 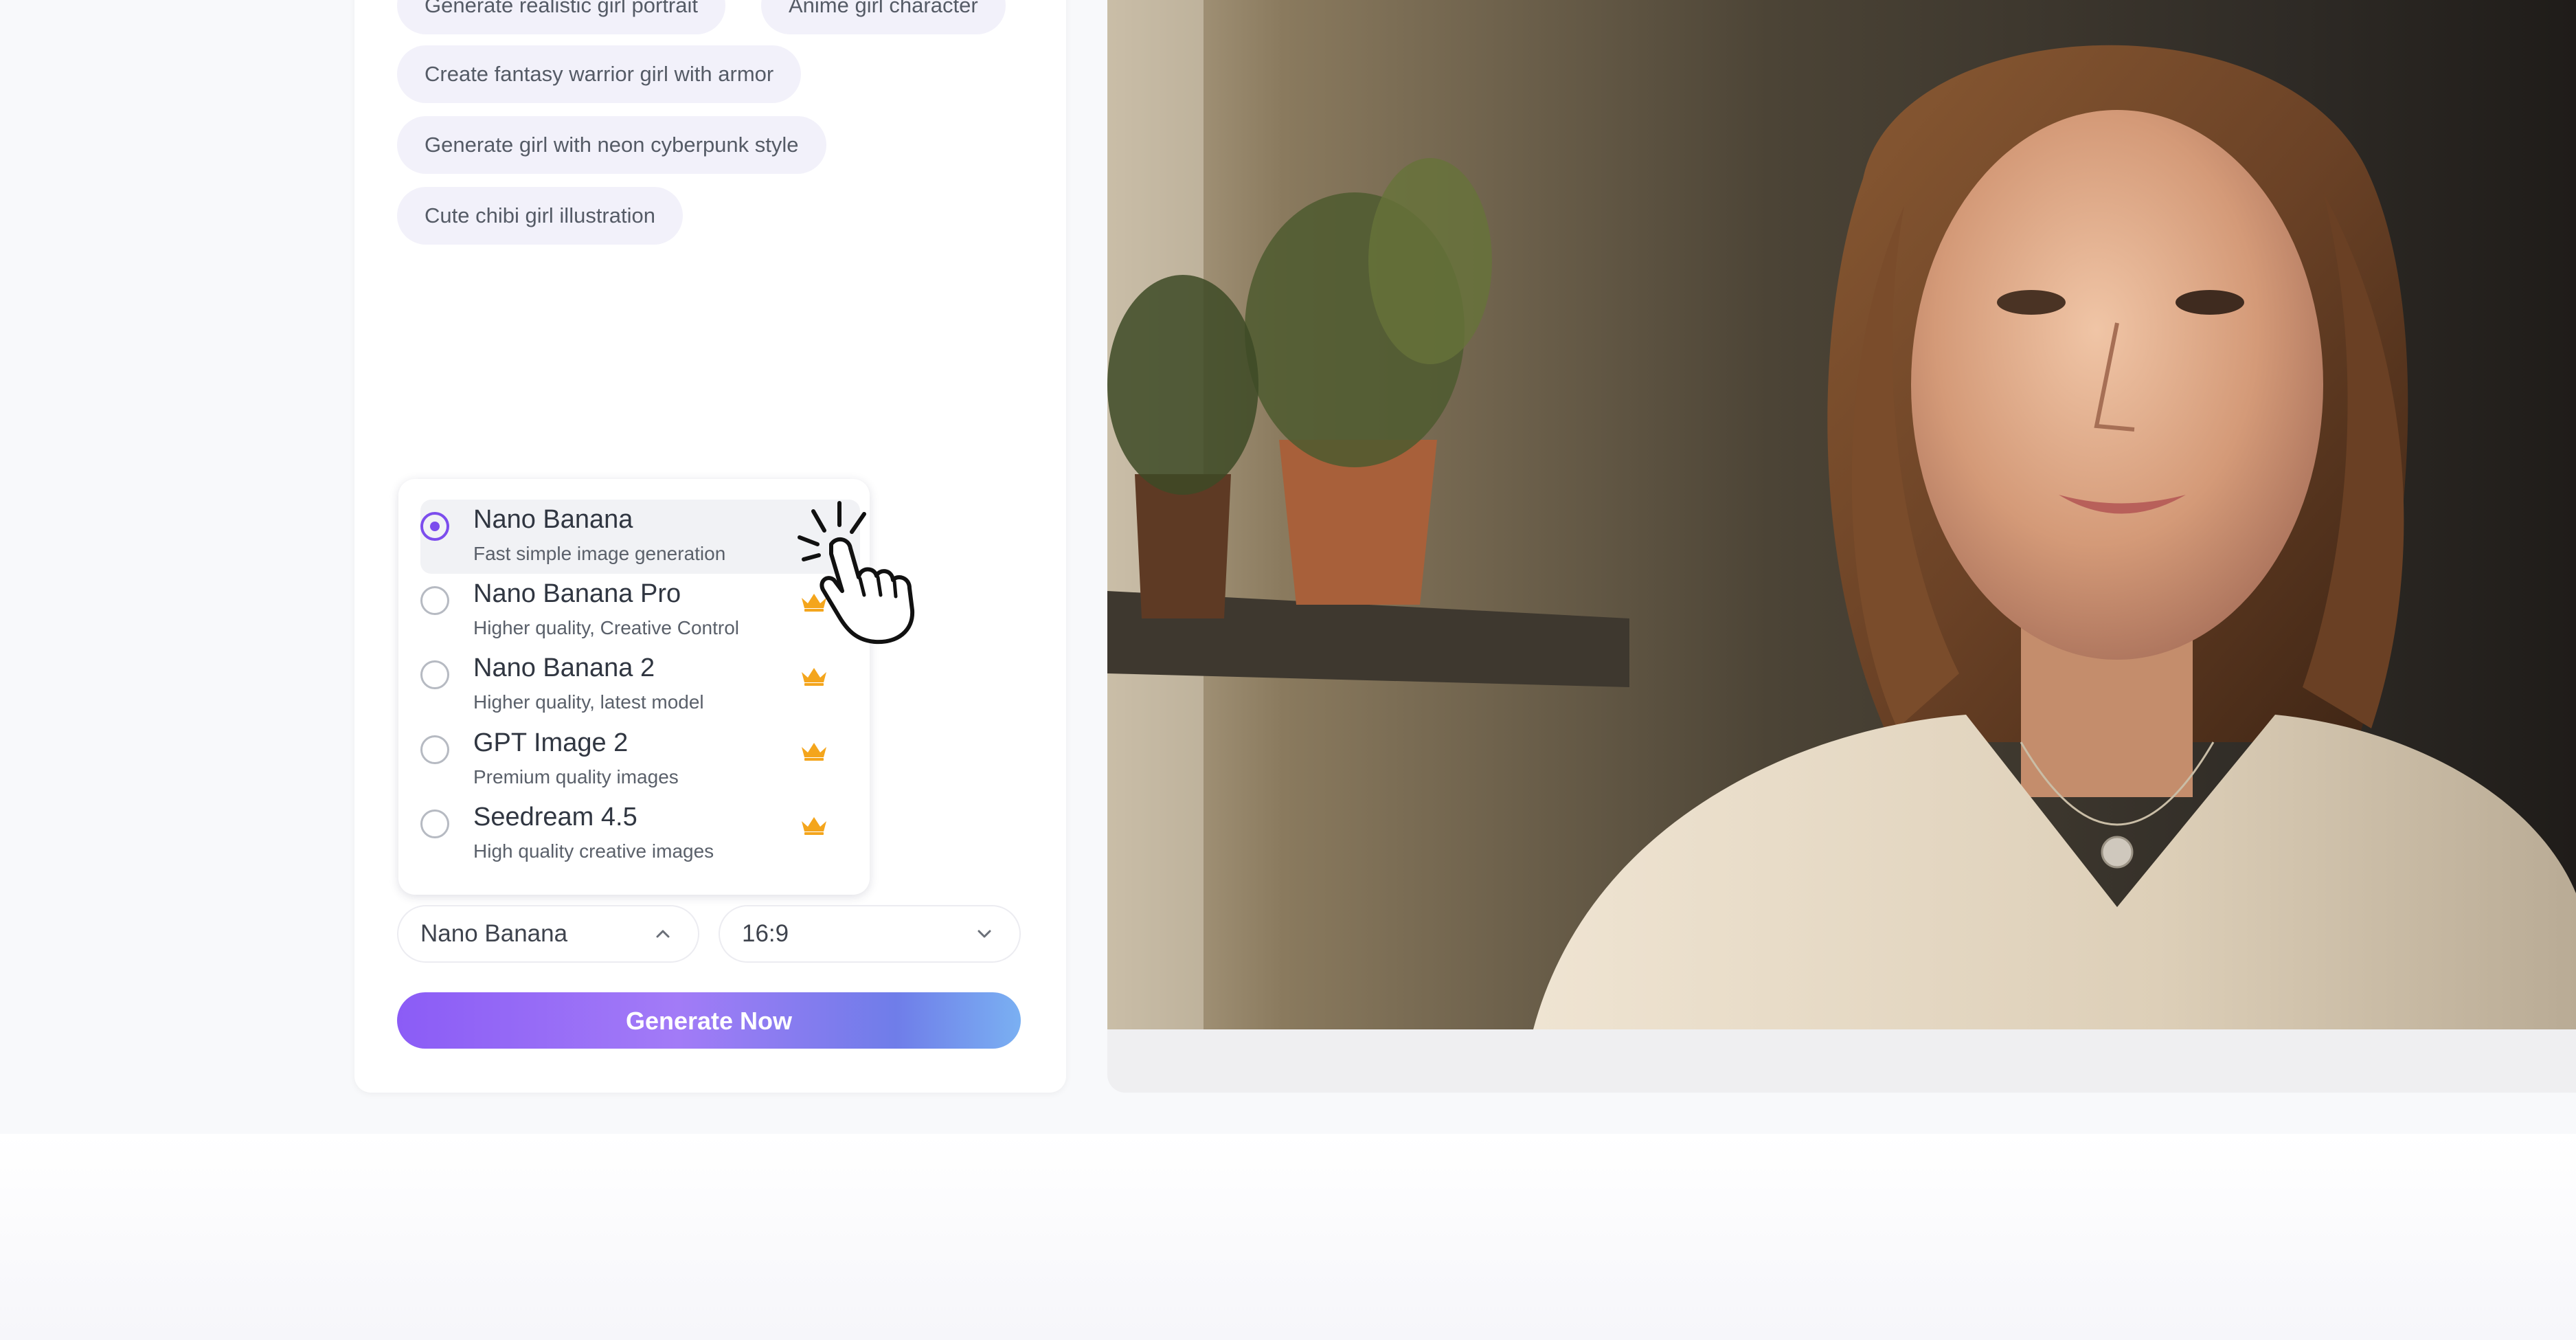 I want to click on model-option-description: High quality creative images, so click(x=593, y=851).